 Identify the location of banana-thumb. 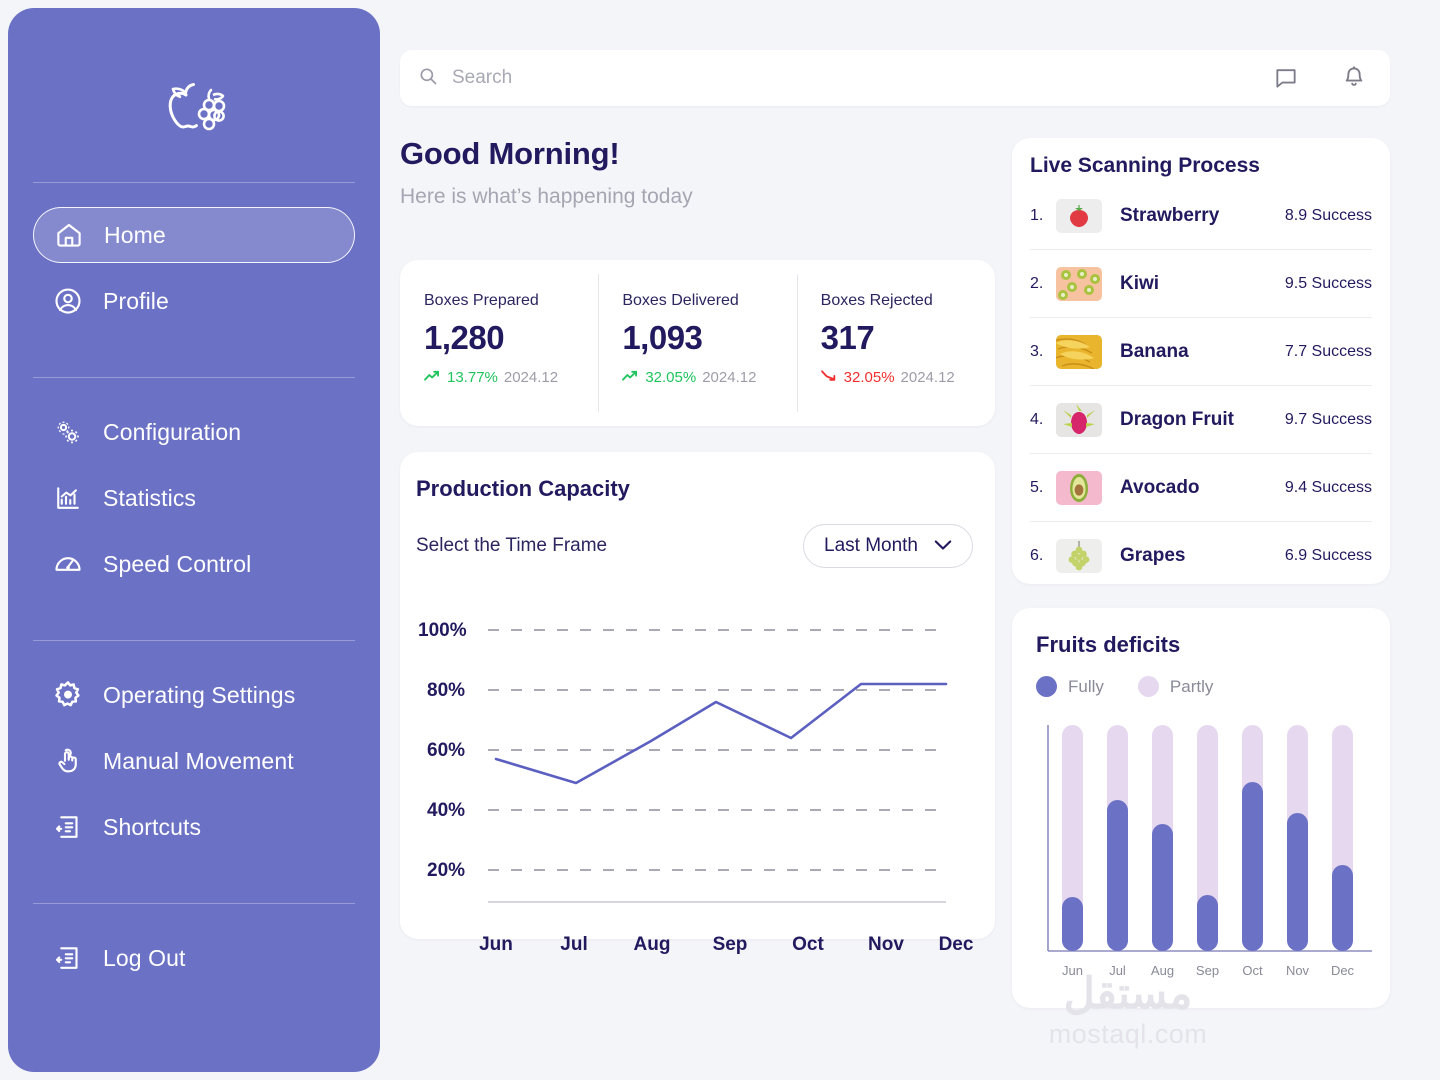
(1079, 351).